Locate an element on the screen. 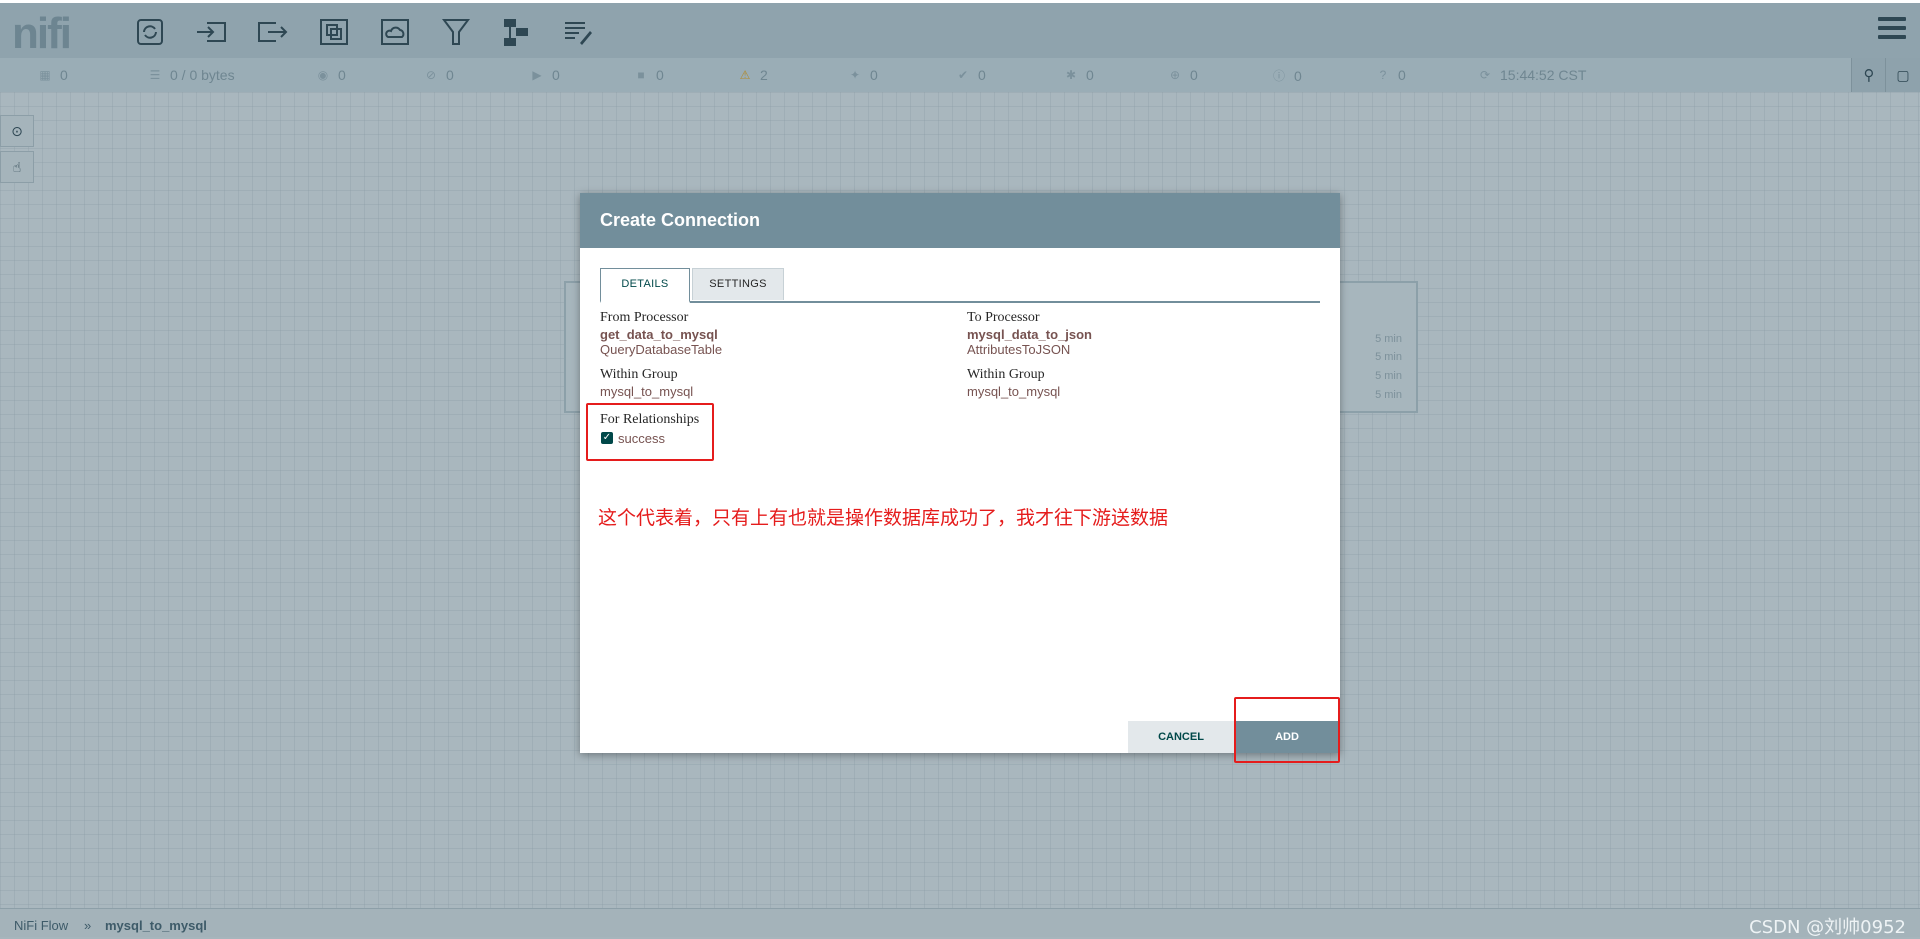 The width and height of the screenshot is (1920, 939). stop-icon: ■ is located at coordinates (641, 75).